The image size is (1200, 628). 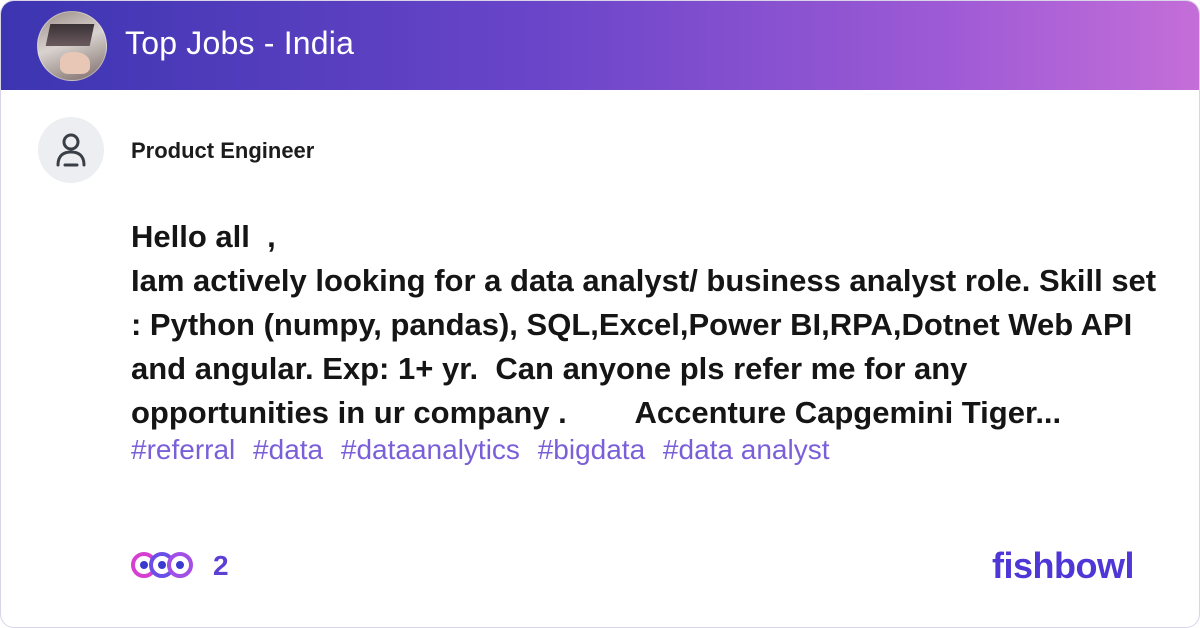 What do you see at coordinates (75, 63) in the screenshot?
I see `hand-image` at bounding box center [75, 63].